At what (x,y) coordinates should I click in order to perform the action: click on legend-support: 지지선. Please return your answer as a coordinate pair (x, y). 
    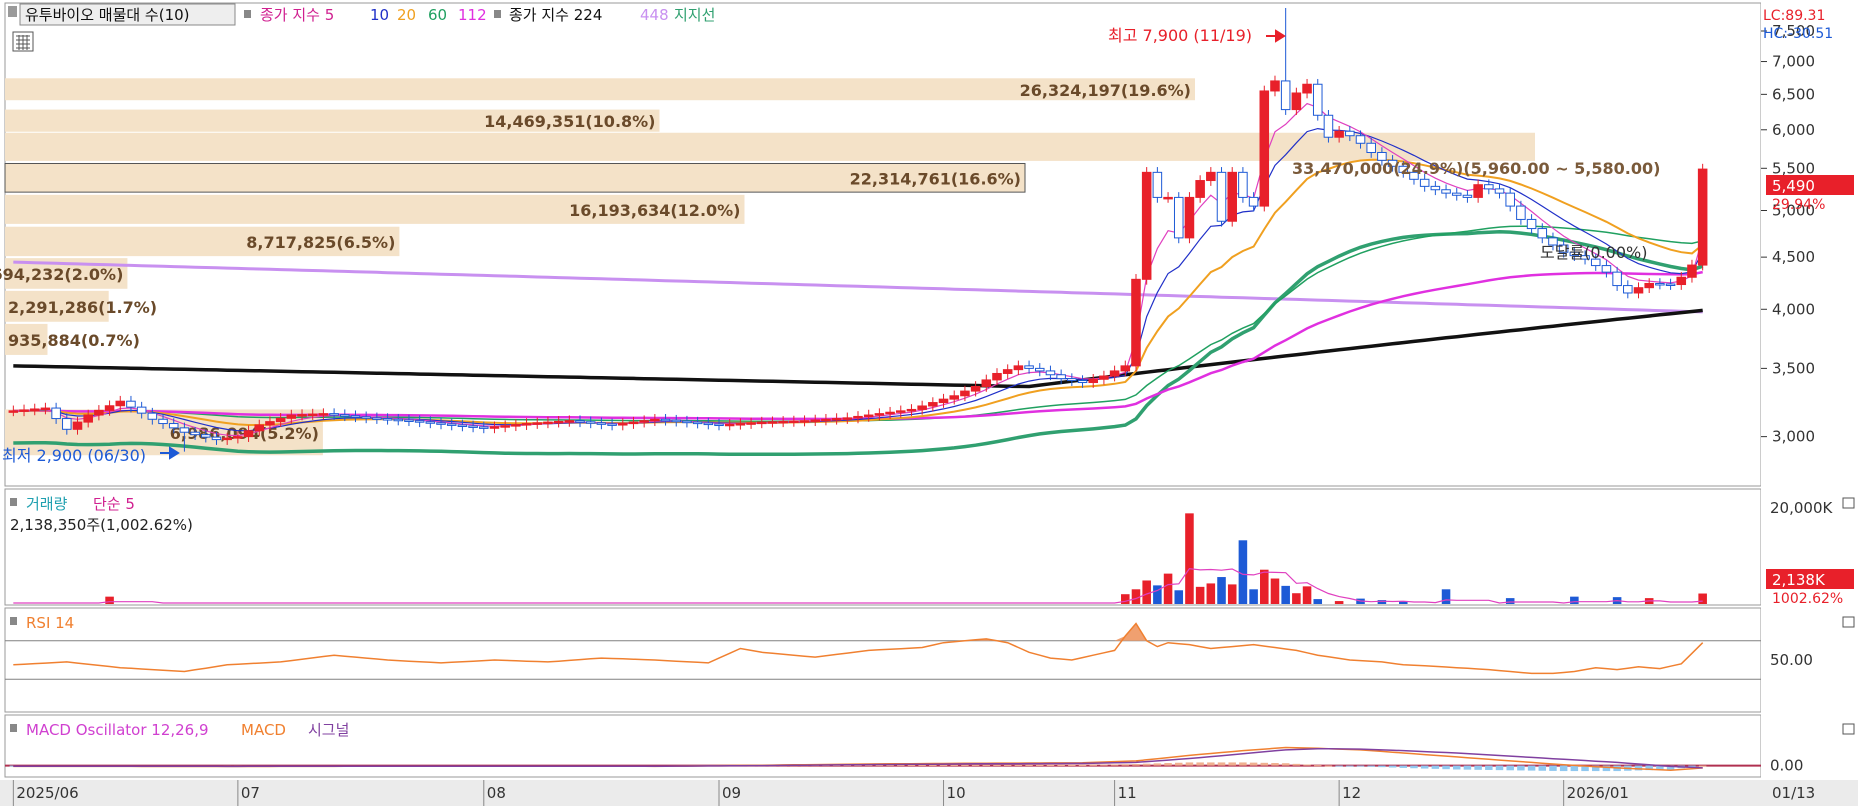
    Looking at the image, I should click on (694, 15).